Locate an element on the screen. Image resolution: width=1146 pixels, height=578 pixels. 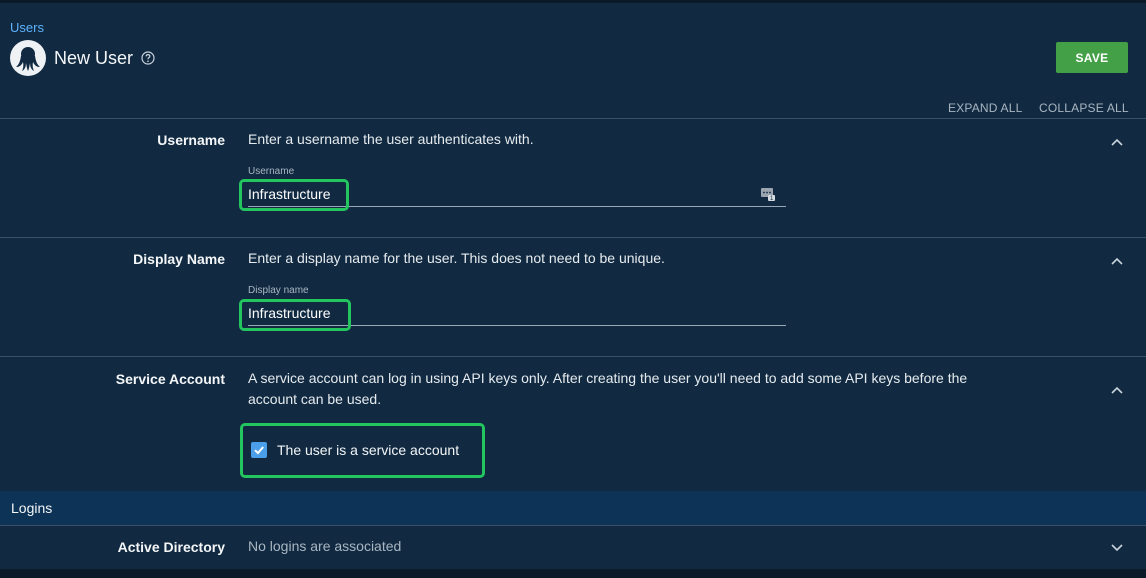
breadcrumb-users-link: Users is located at coordinates (27, 27).